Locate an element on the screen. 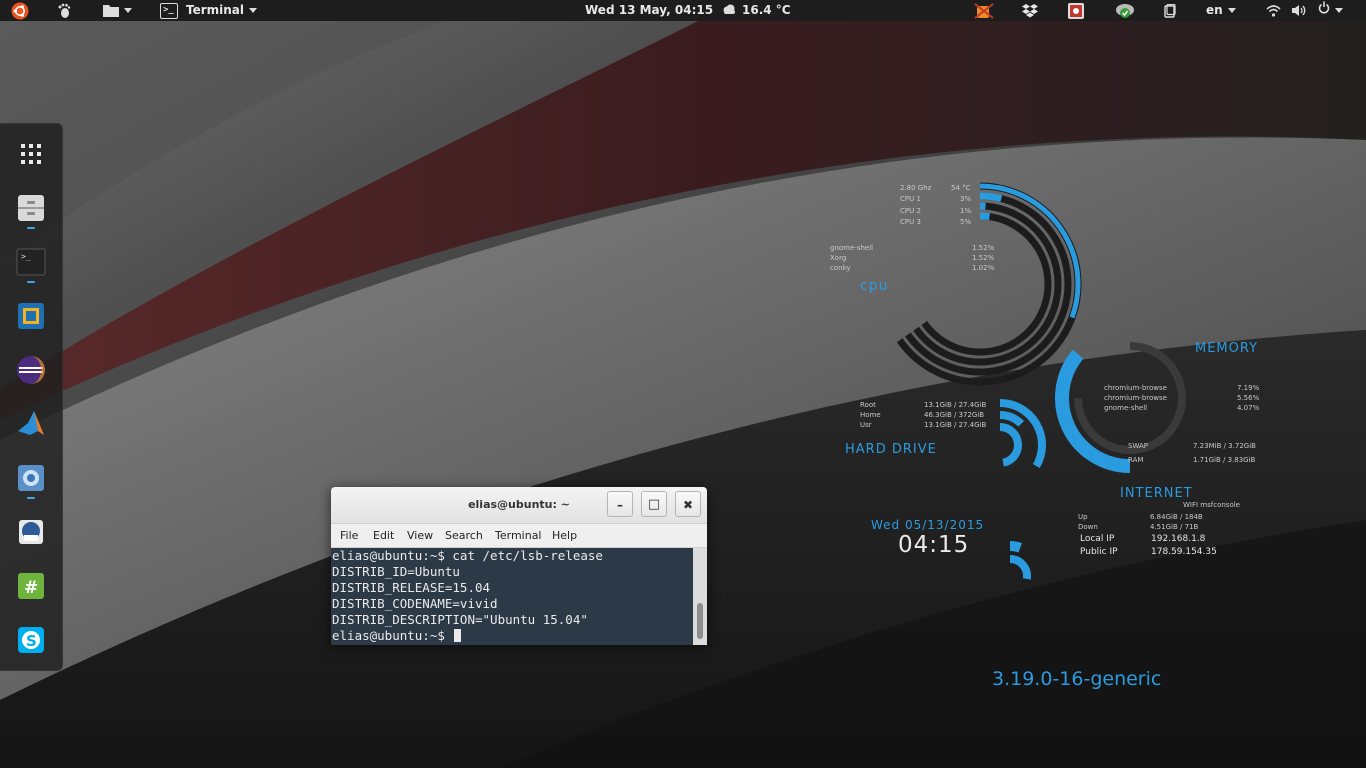 The image size is (1366, 768). maximize-button: □ is located at coordinates (654, 504).